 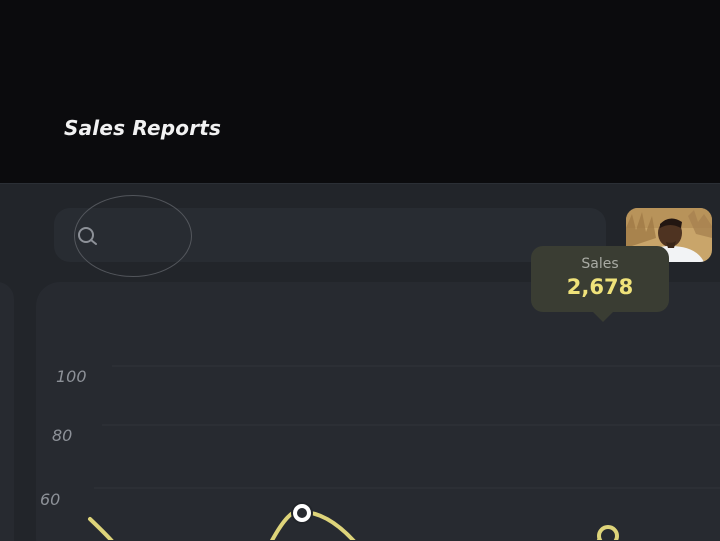 I want to click on y-tick-80: 80, so click(x=62, y=435).